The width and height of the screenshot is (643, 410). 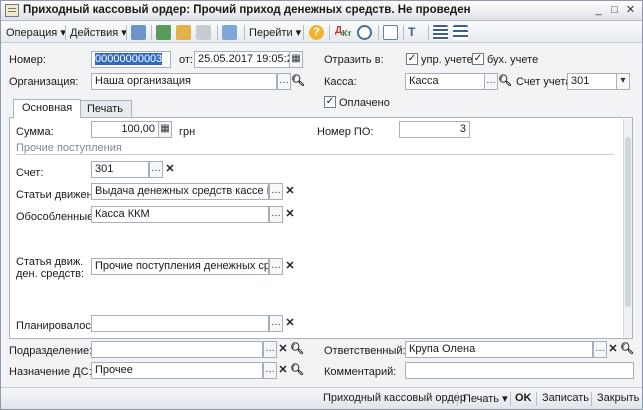 I want to click on separate-division-field: Касса ККМ, so click(x=180, y=214).